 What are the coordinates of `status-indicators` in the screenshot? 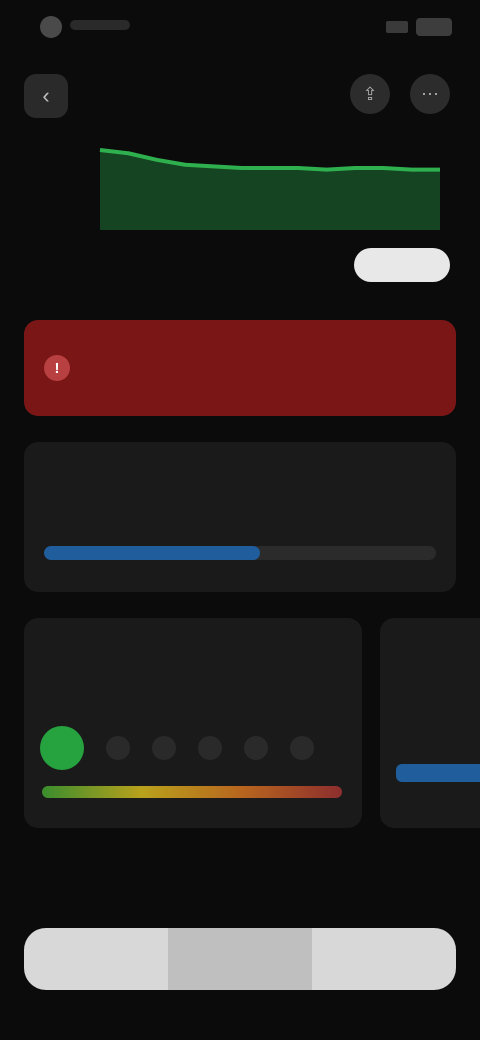 It's located at (419, 27).